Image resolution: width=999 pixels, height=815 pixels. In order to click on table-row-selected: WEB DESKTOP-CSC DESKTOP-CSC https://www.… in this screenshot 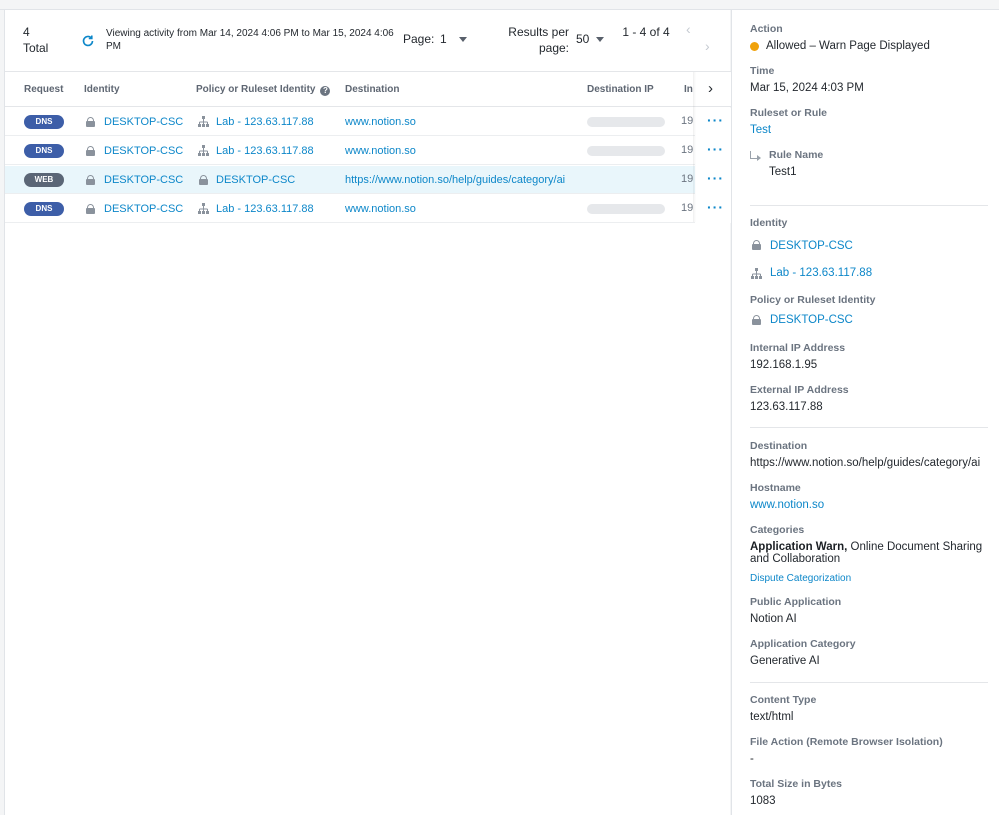, I will do `click(350, 180)`.